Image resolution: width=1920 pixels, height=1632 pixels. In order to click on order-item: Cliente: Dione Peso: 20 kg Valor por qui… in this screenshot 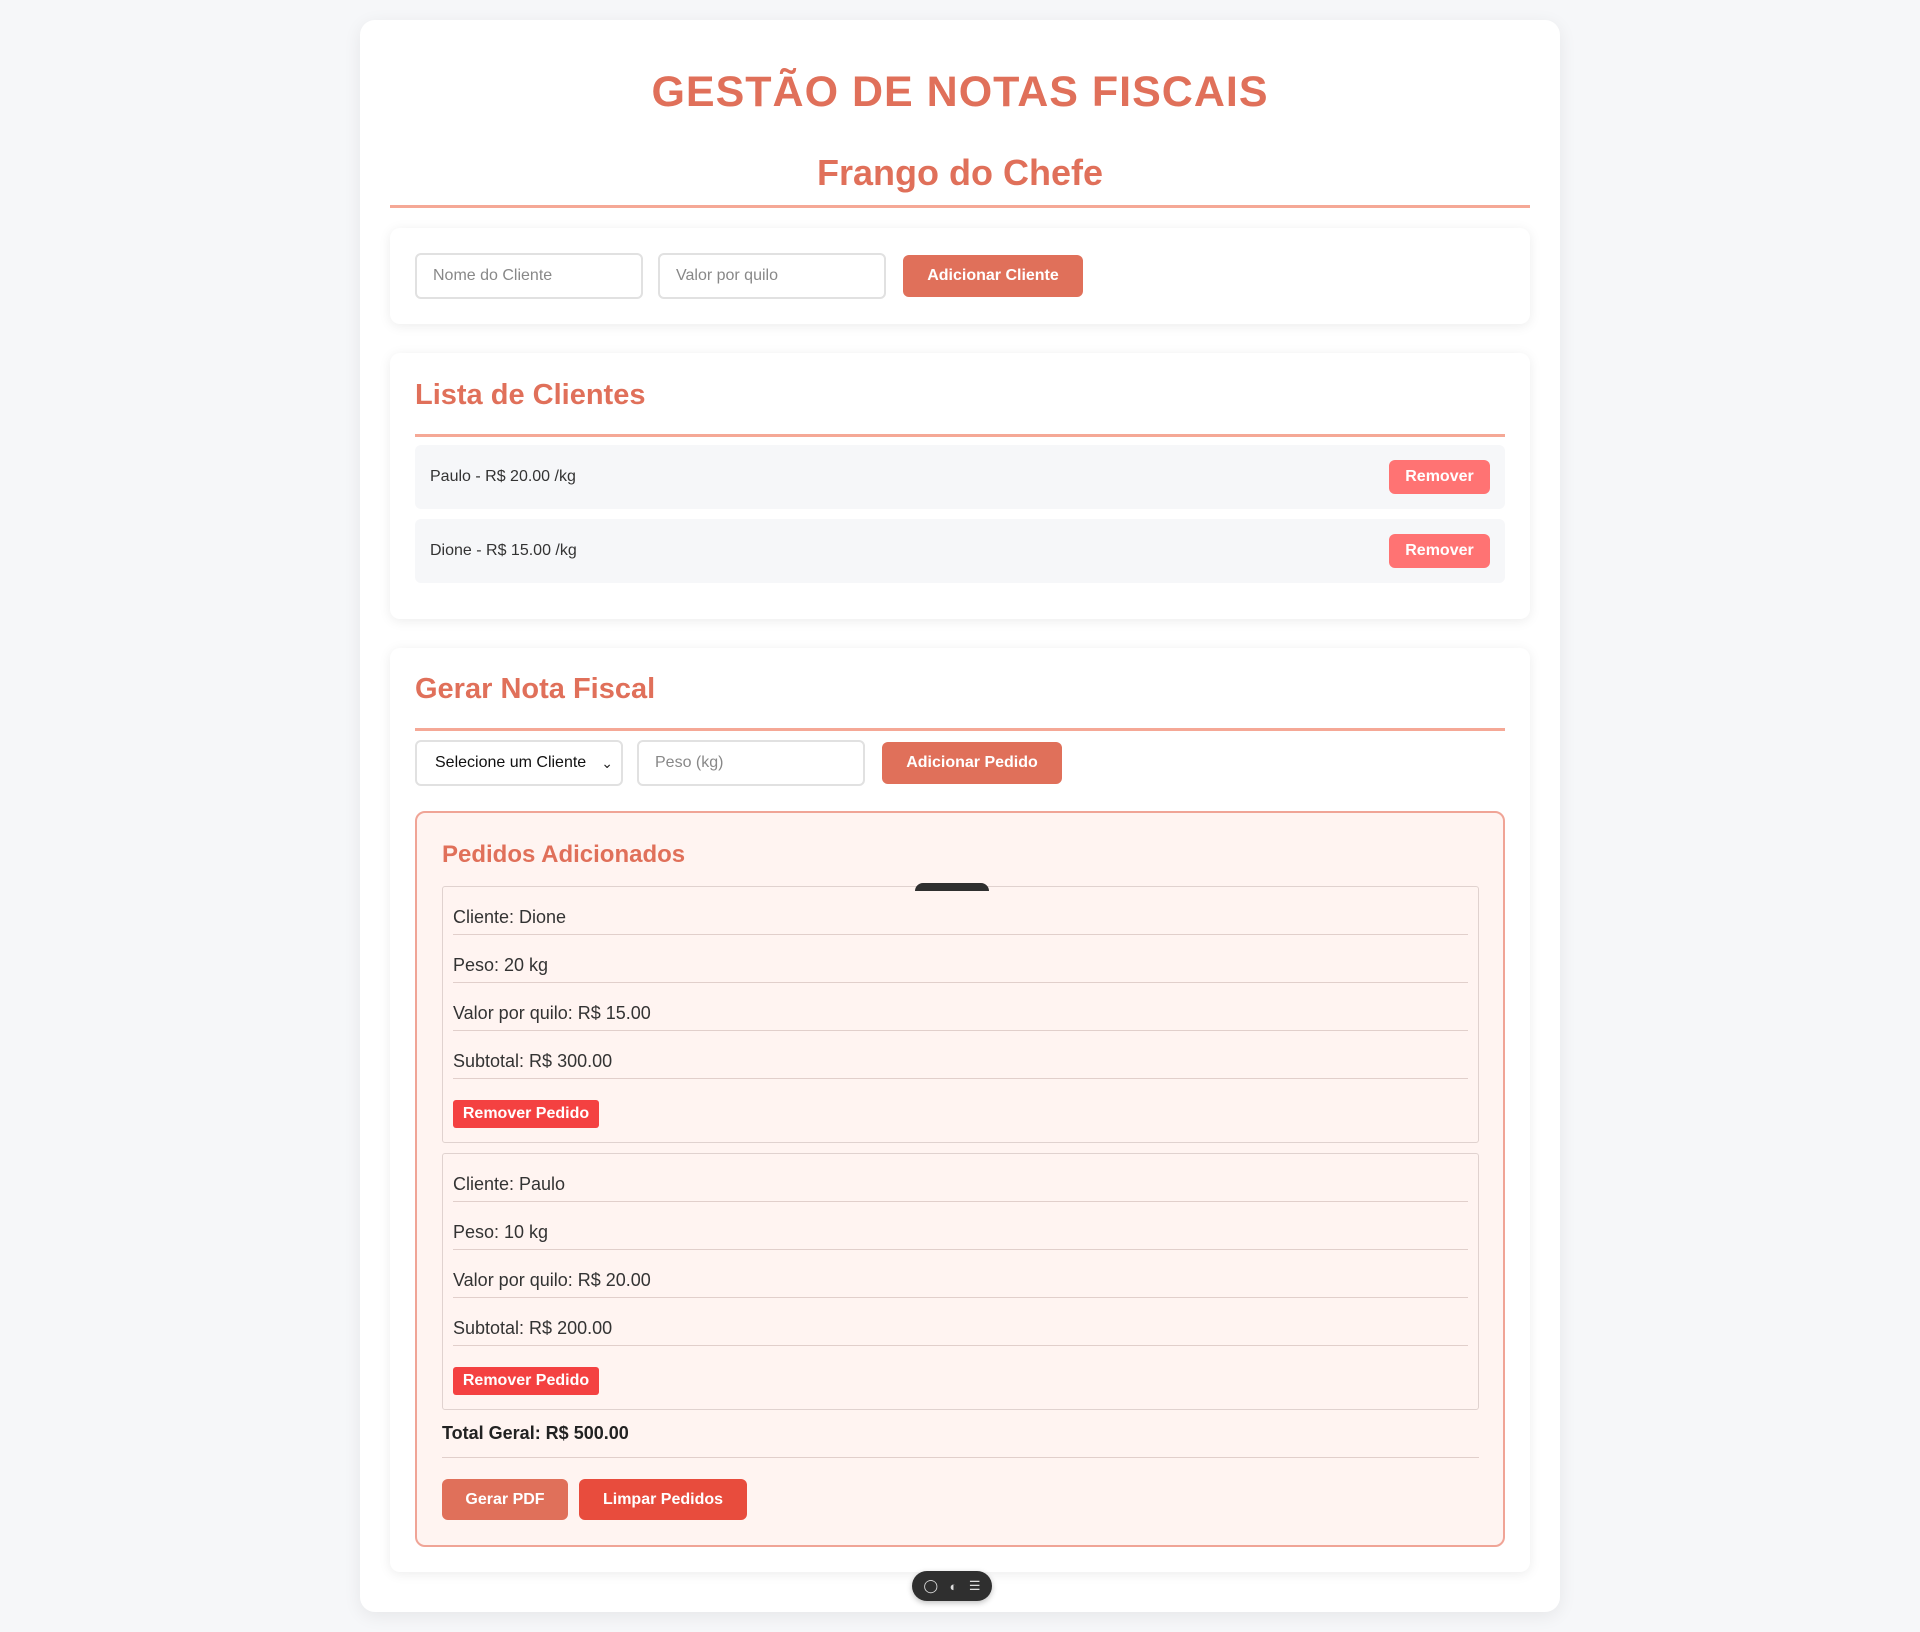, I will do `click(960, 1014)`.